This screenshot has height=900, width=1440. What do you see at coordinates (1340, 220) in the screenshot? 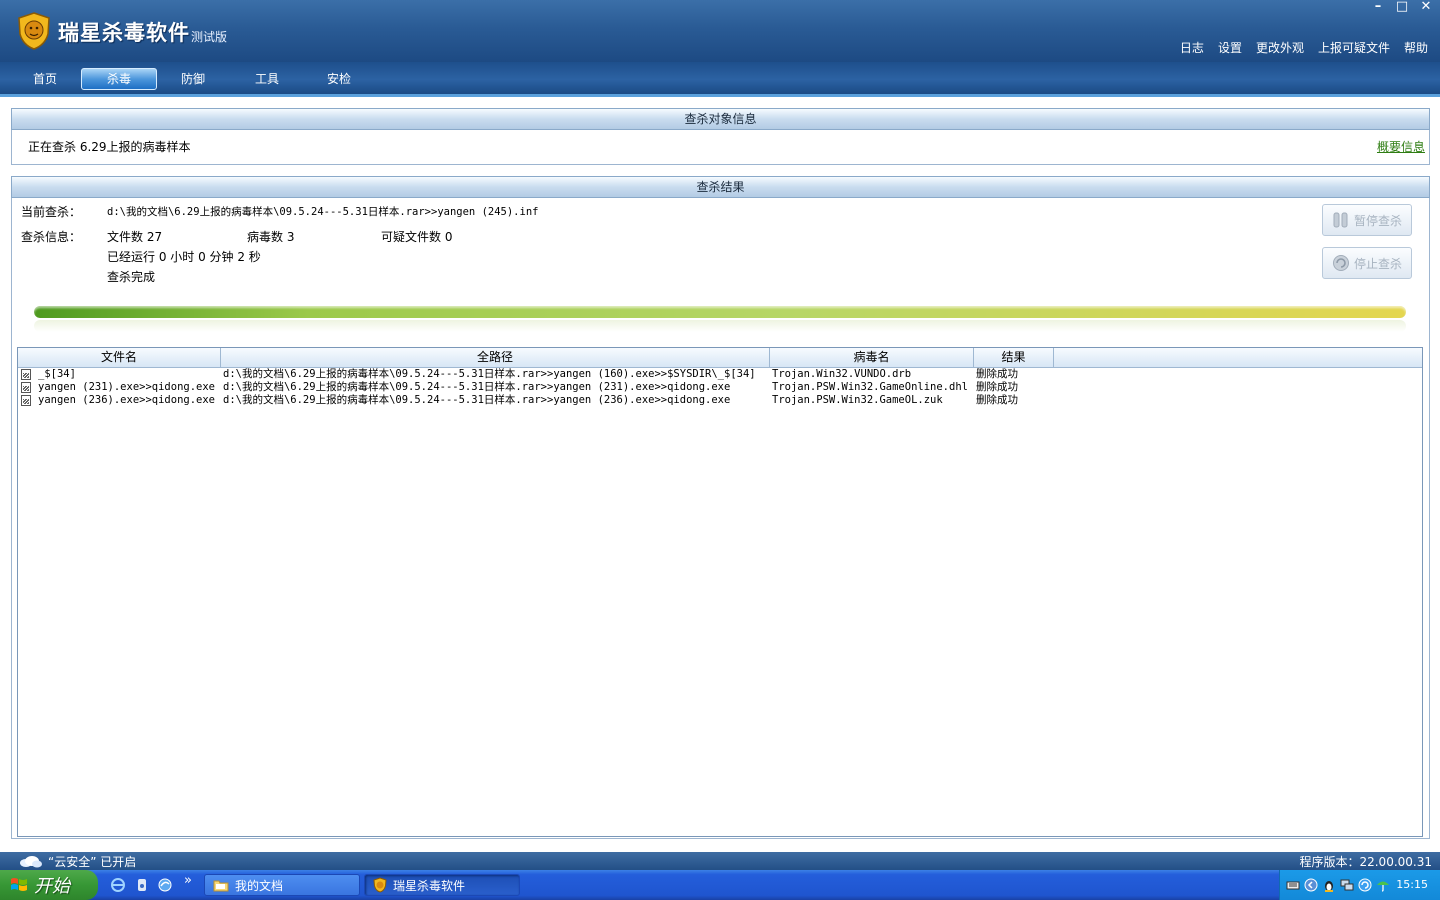
I see `pause-icon` at bounding box center [1340, 220].